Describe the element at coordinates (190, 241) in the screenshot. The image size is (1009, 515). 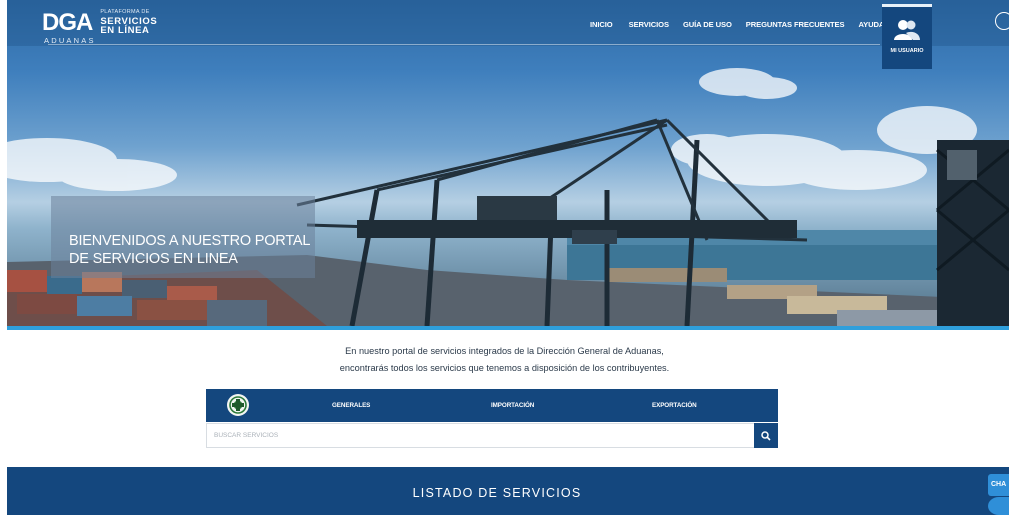
I see `welcome-line-1: BIENVENIDOS A NUESTRO PORTAL` at that location.